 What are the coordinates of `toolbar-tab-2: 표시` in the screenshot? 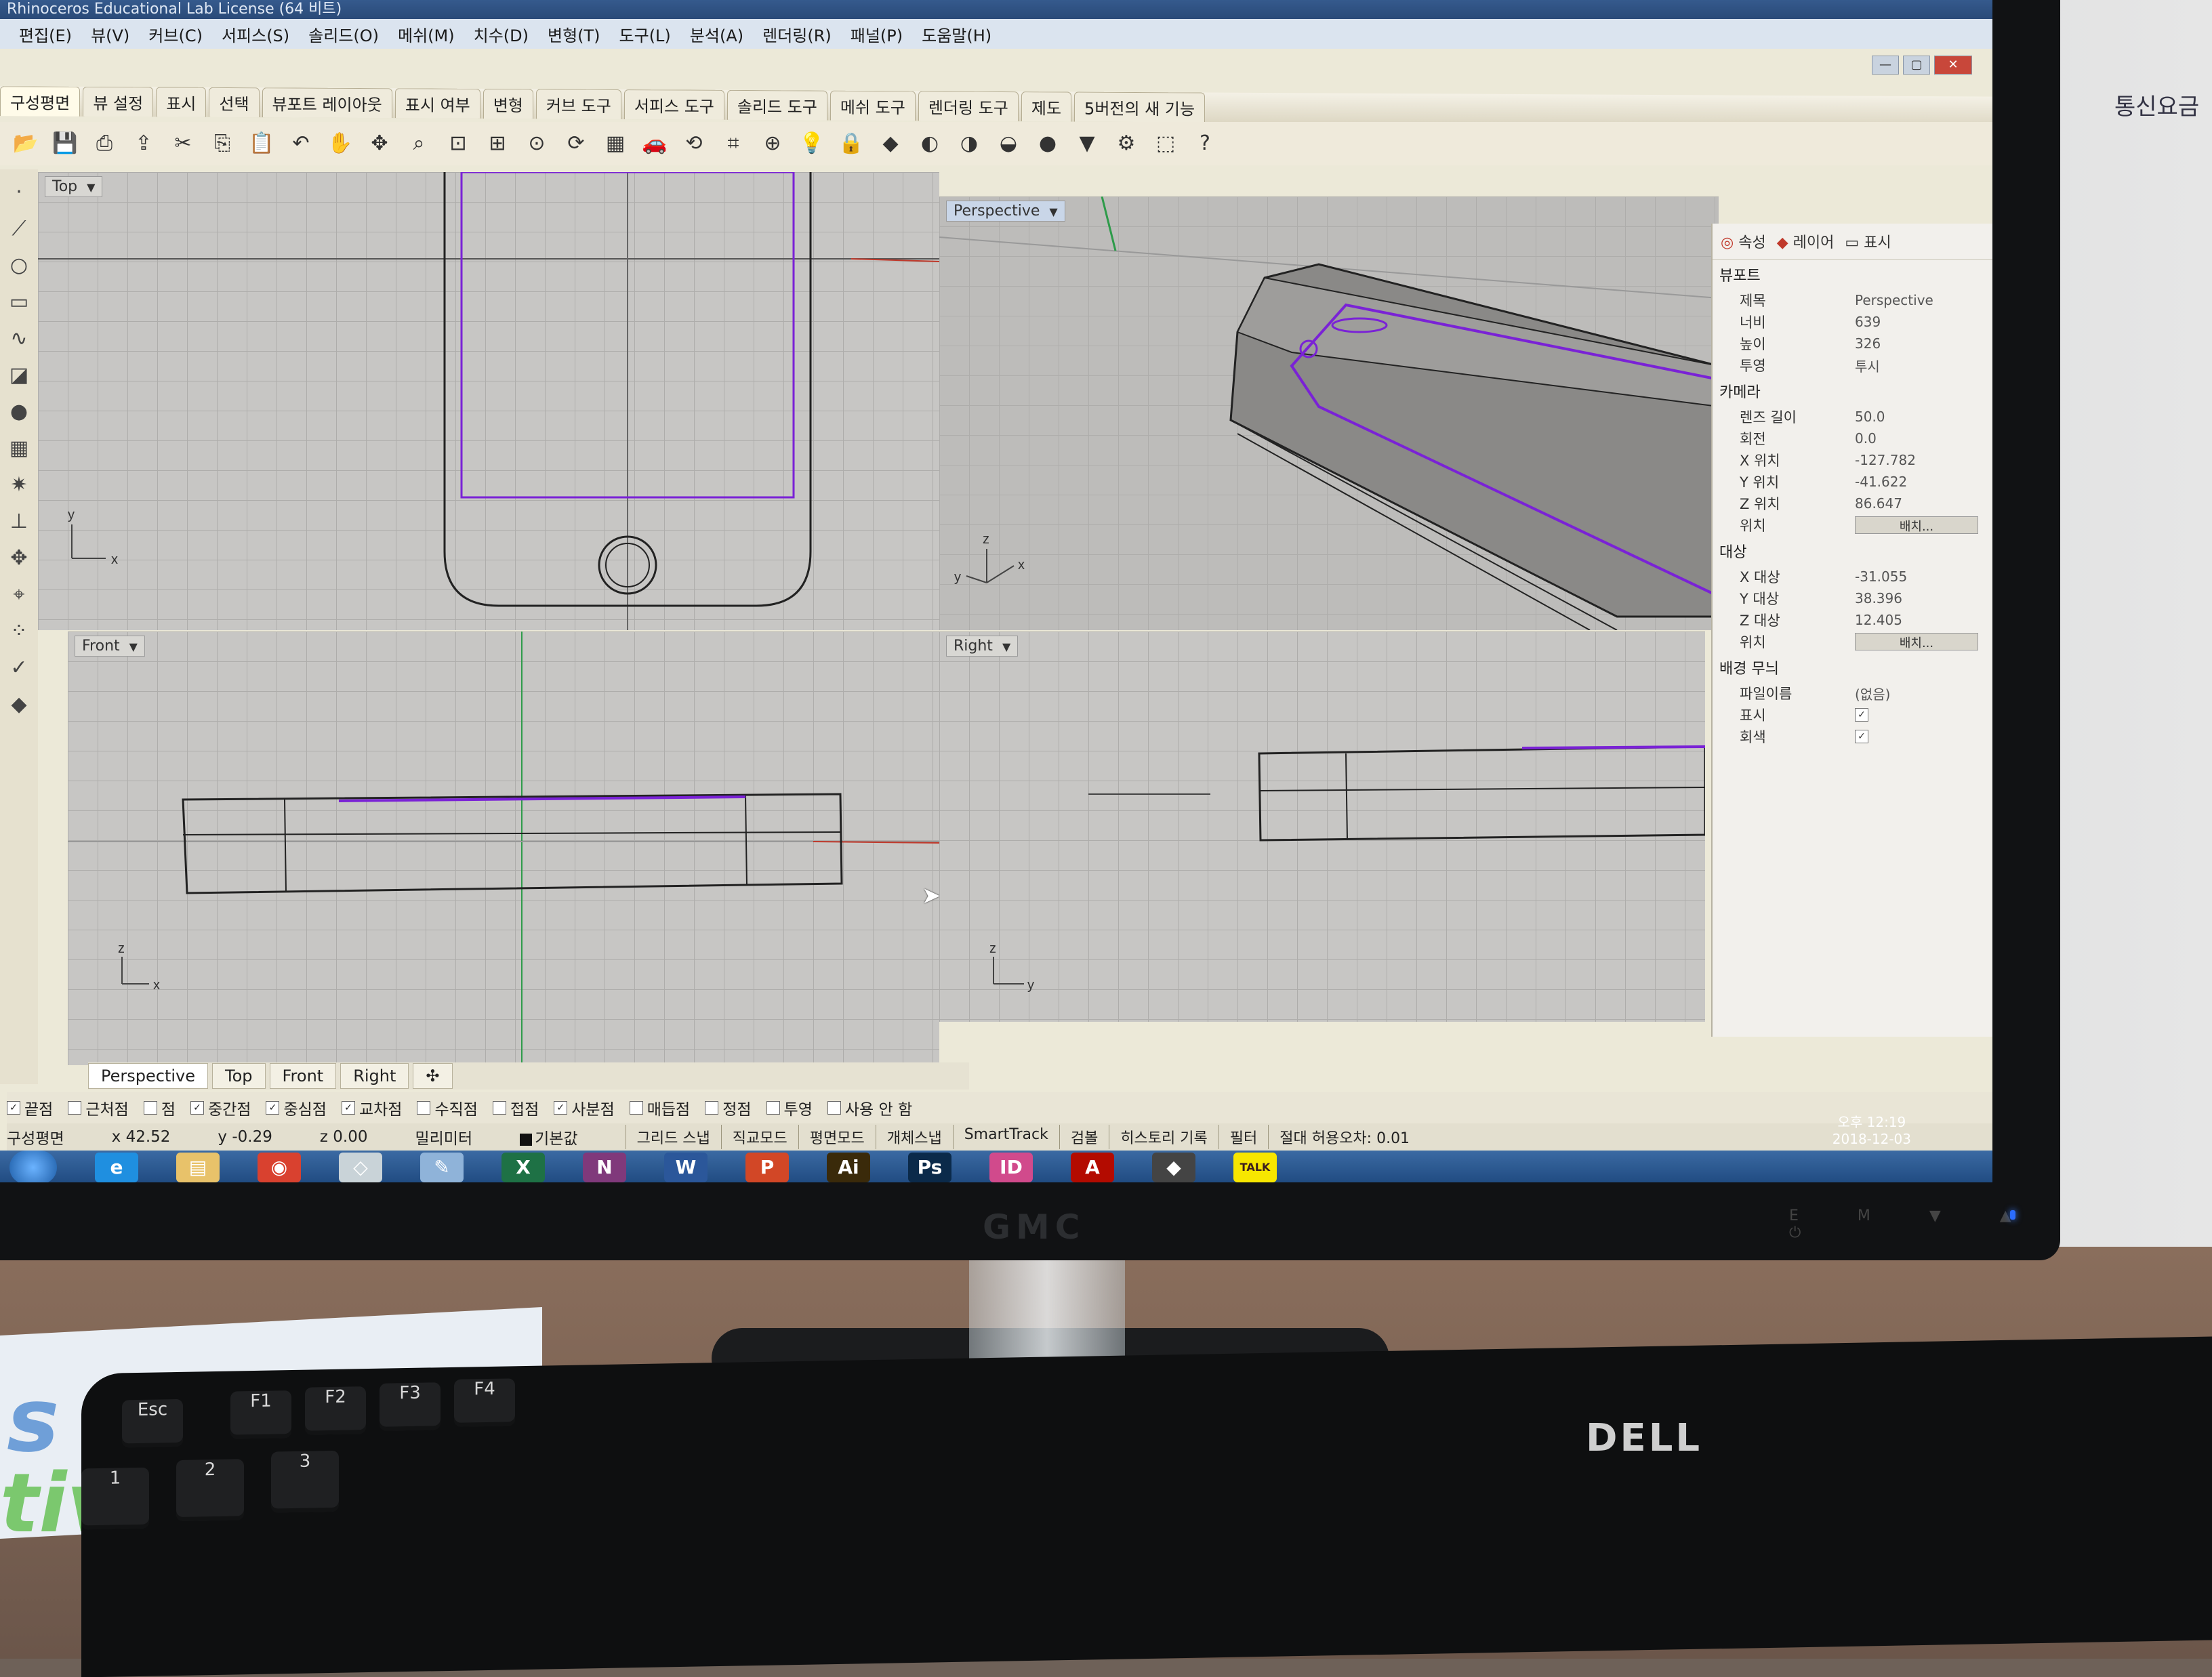 It's located at (181, 102).